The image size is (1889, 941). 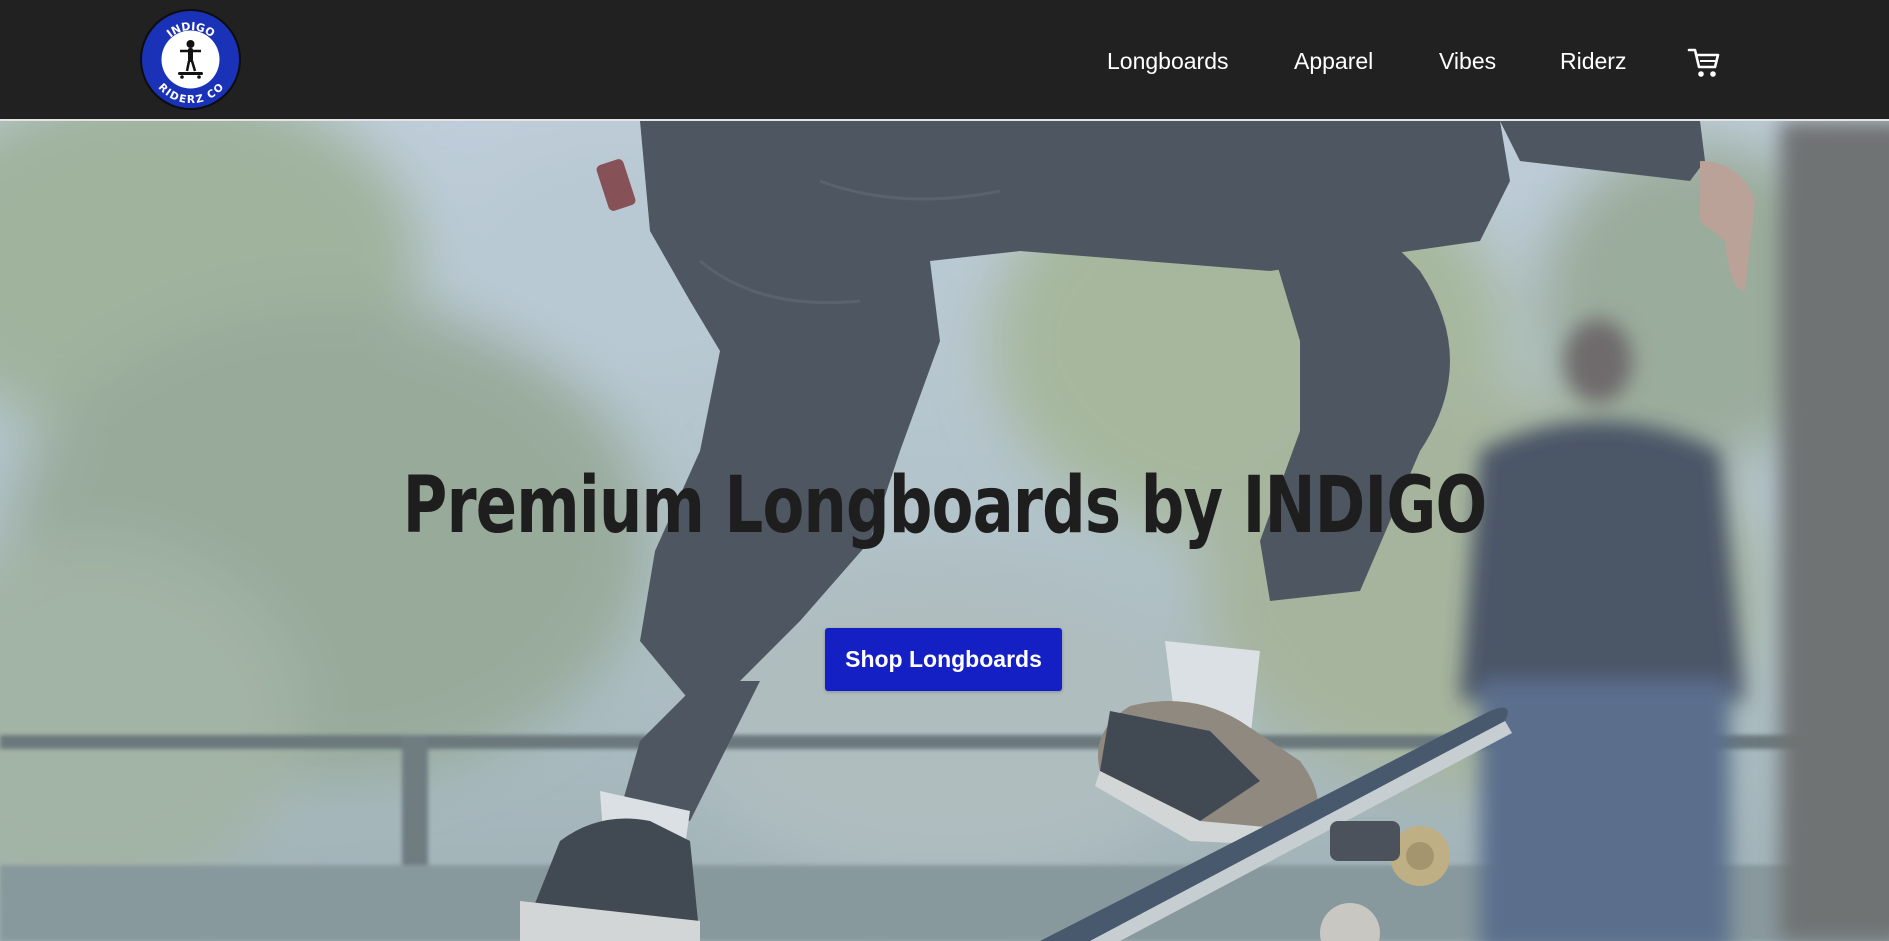 I want to click on nav-longboards: Longboards, so click(x=1168, y=61).